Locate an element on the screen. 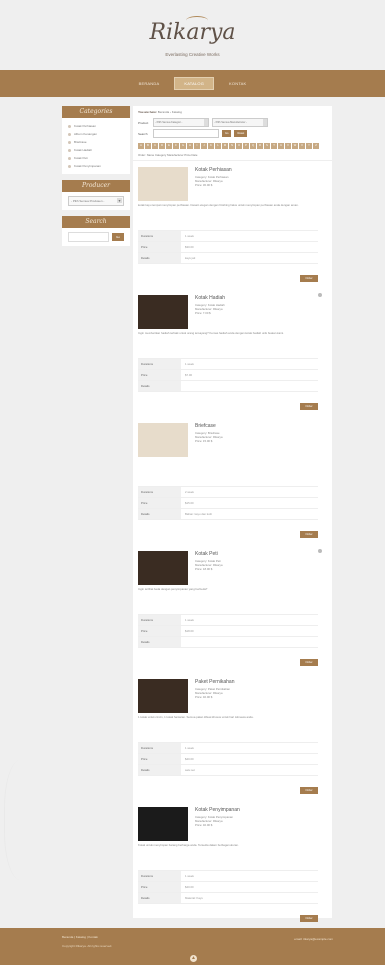 Image resolution: width=385 pixels, height=965 pixels. table-value: $18.00 is located at coordinates (189, 631).